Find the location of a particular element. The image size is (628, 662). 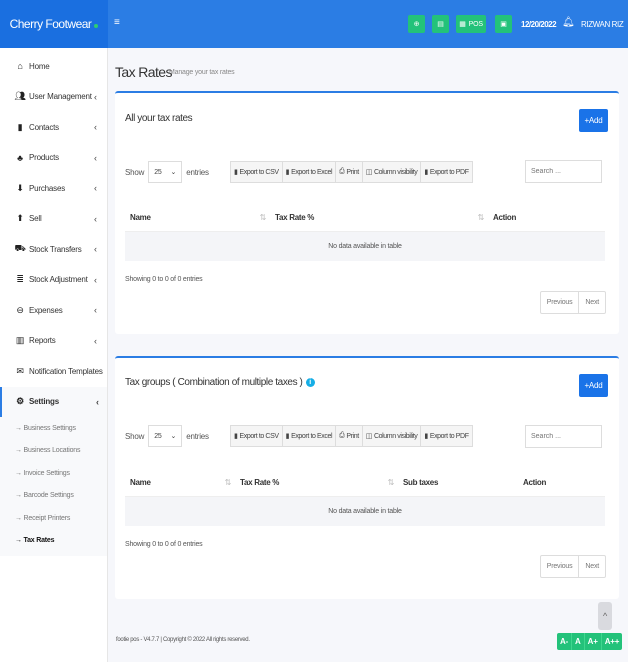

pos-label: POS is located at coordinates (475, 24).